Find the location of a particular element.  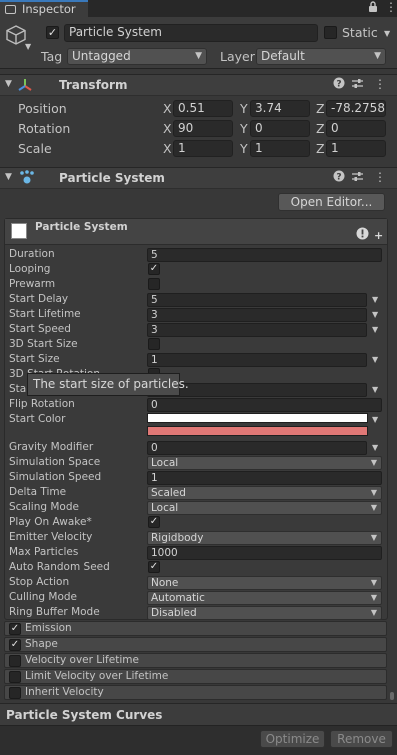

optimize-button: Optimize is located at coordinates (292, 739).